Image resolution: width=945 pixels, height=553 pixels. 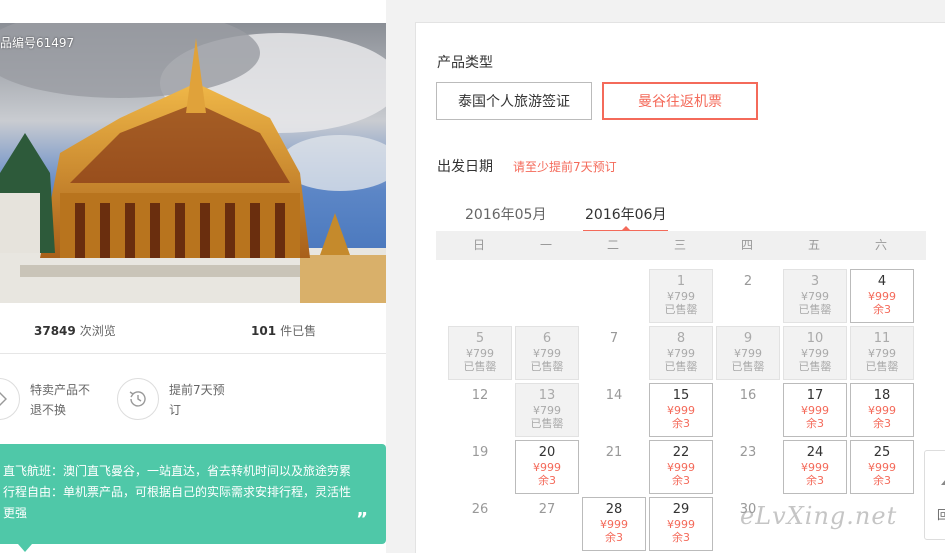 What do you see at coordinates (565, 167) in the screenshot?
I see `date-hint: 请至少提前7天预订` at bounding box center [565, 167].